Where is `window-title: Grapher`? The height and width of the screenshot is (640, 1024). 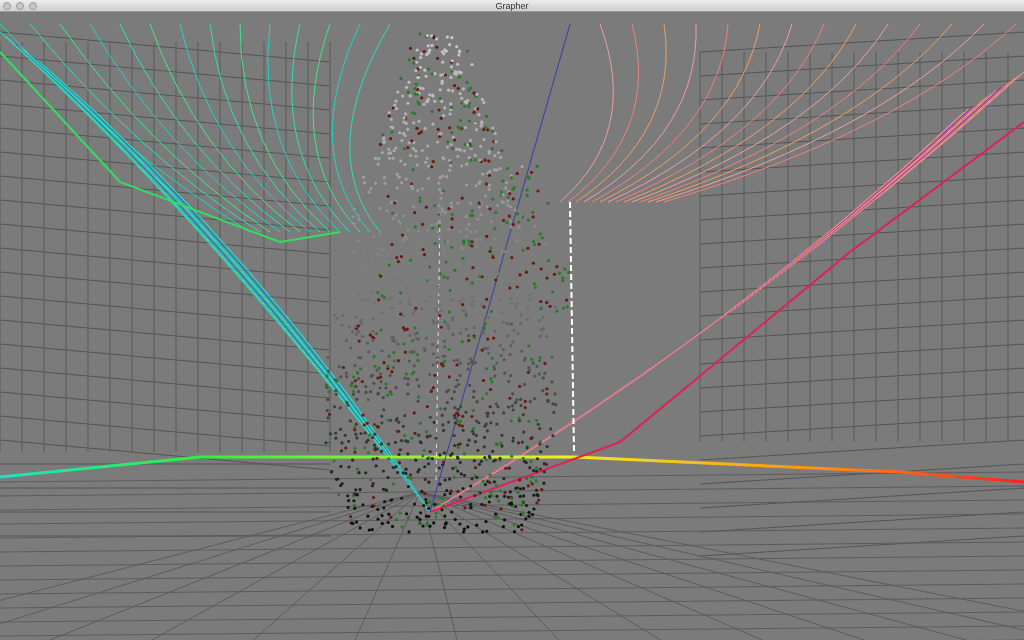 window-title: Grapher is located at coordinates (512, 5).